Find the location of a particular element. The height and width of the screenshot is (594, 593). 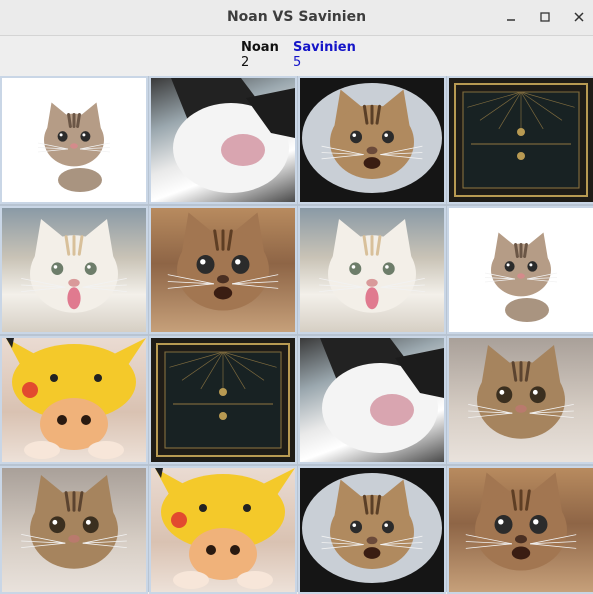

scoreboard: Noan 2 Savinien 5 is located at coordinates (296, 56).